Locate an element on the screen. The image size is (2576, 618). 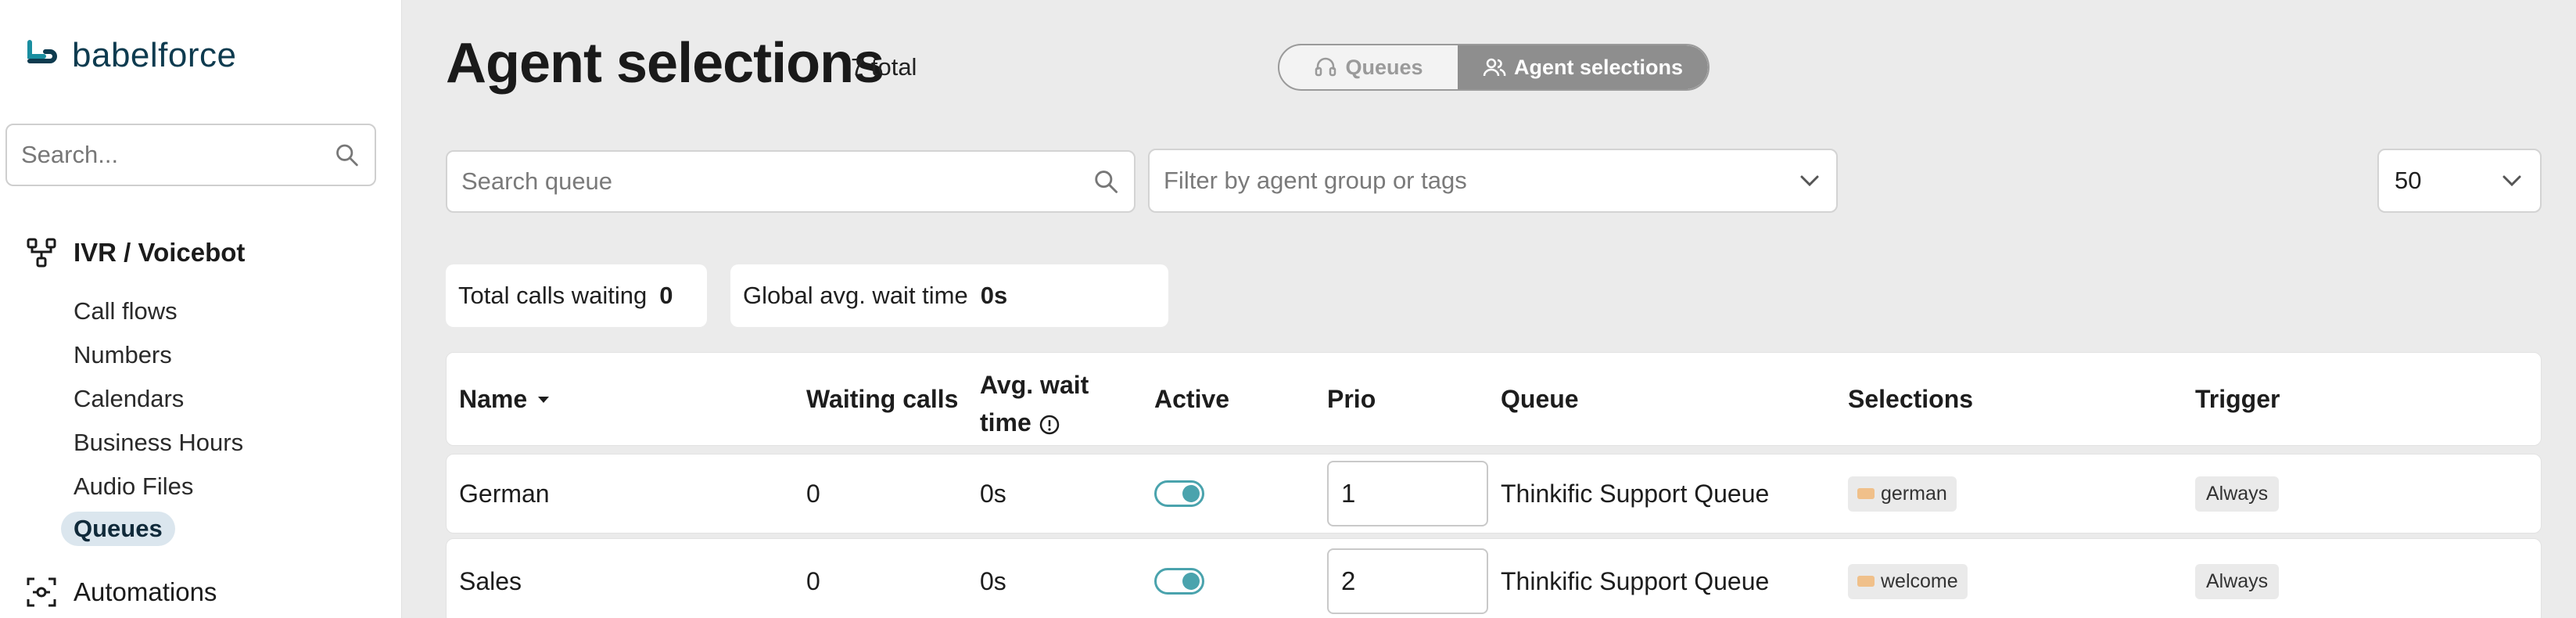
selection-tag: welcome is located at coordinates (1908, 581).